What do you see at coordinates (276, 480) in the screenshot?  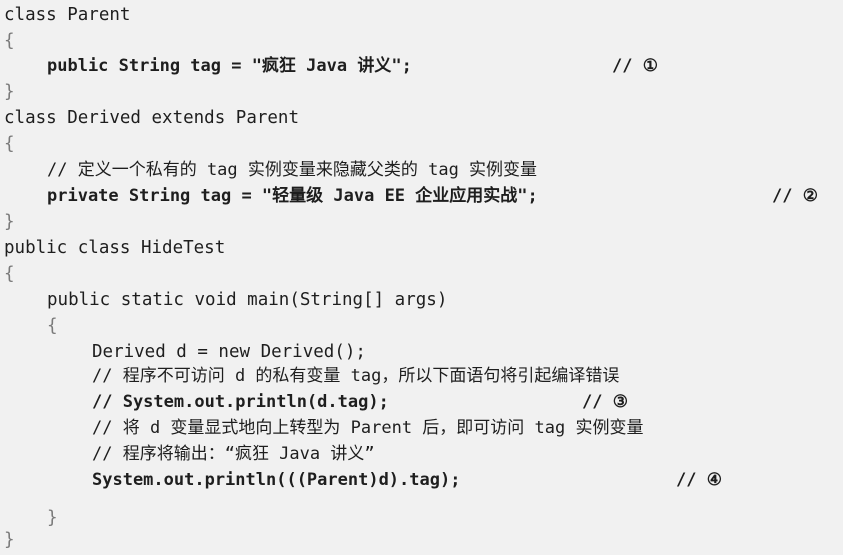 I see `code-line-println-cast: System.out.println(((Parent)d).tag);` at bounding box center [276, 480].